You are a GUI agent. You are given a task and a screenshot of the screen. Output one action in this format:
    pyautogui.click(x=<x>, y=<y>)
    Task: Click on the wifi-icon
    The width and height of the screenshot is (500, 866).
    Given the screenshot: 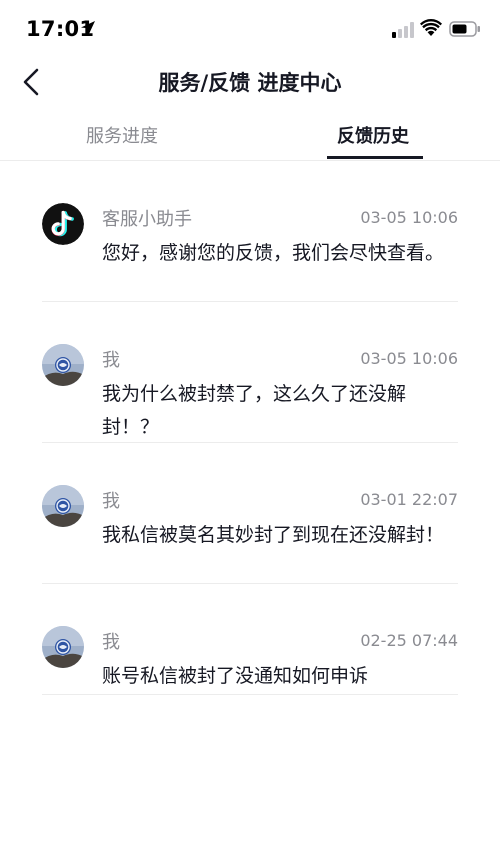 What is the action you would take?
    pyautogui.click(x=431, y=27)
    